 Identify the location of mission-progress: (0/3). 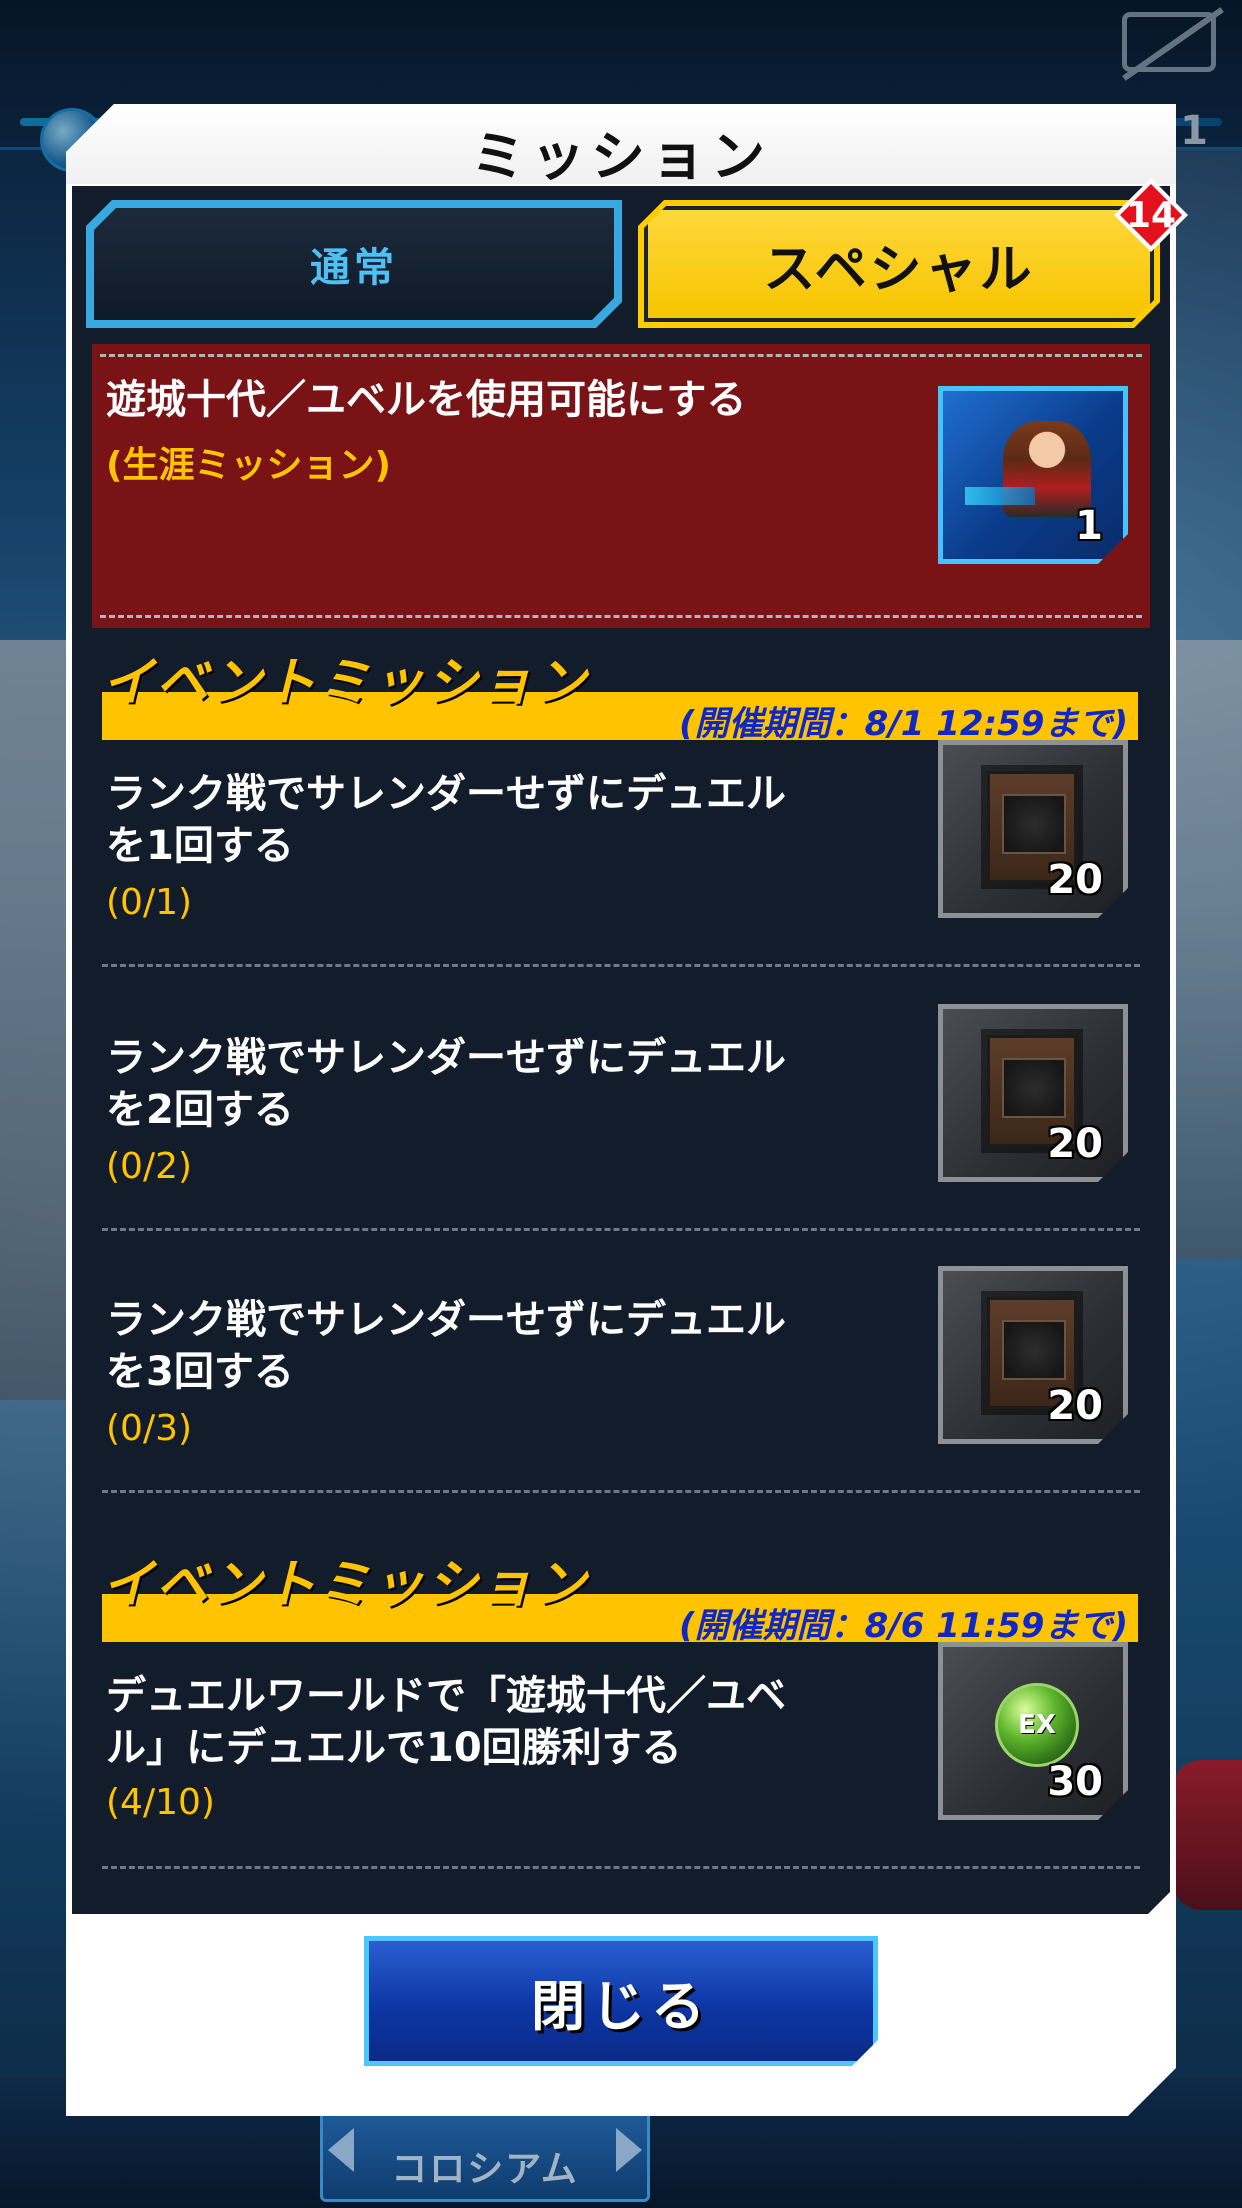
(149, 1428).